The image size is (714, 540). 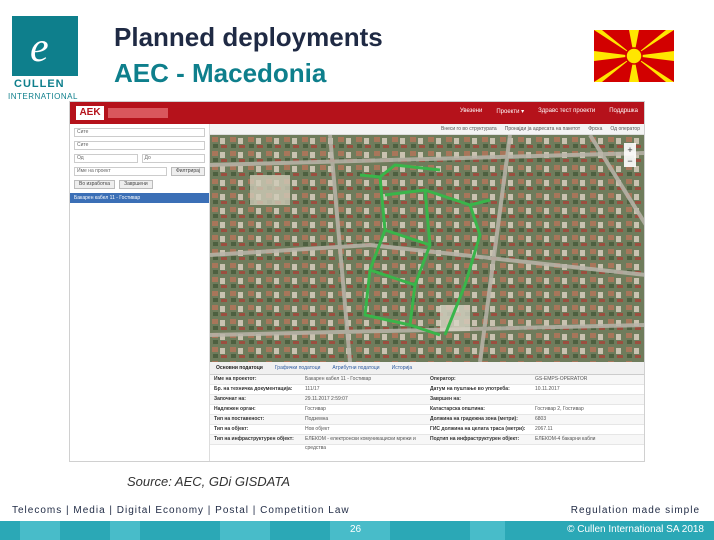 I want to click on project-result-item: Бакарен кабел 11 - Гостивар, so click(x=139, y=198).